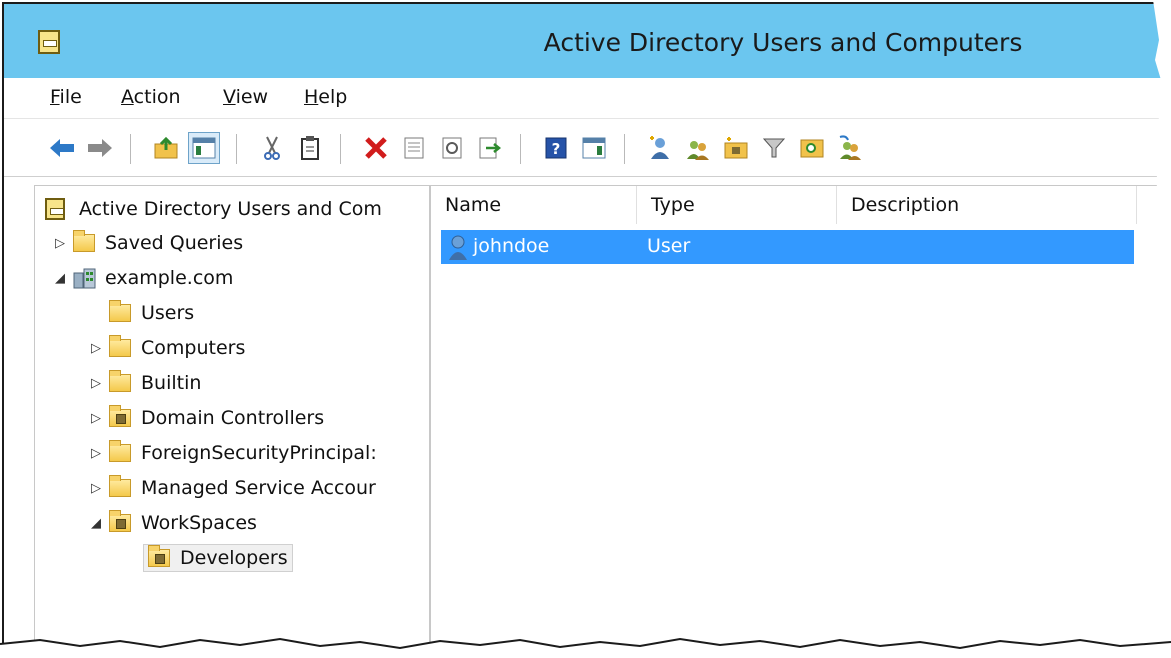 Image resolution: width=1171 pixels, height=658 pixels. I want to click on show-hide-action-pane-icon, so click(594, 148).